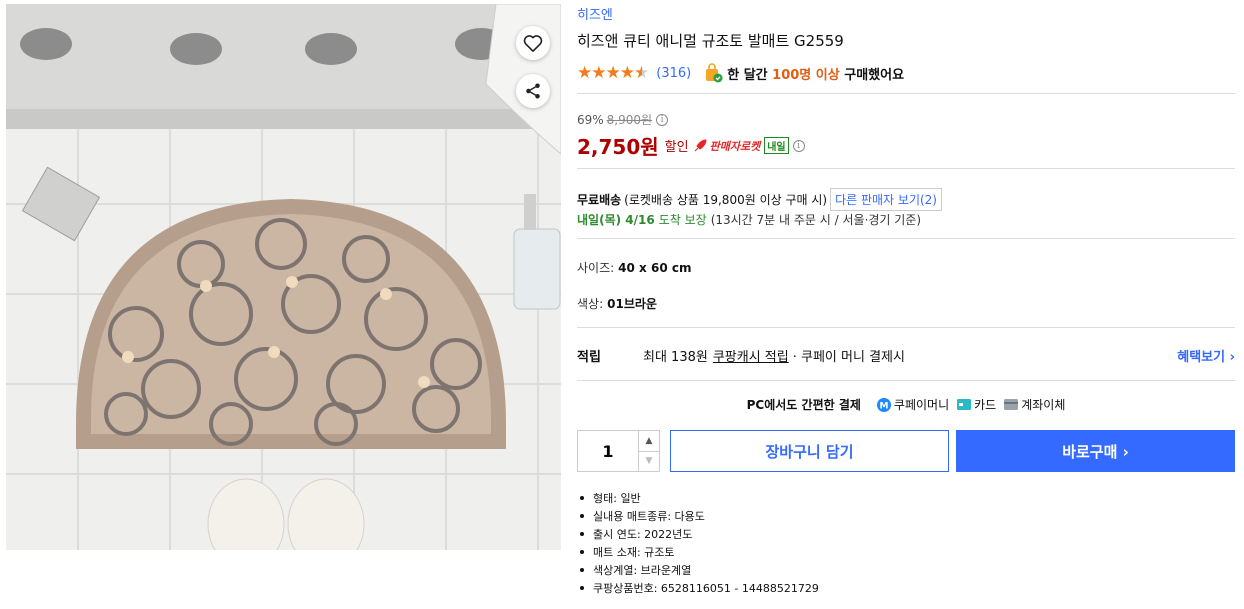 This screenshot has height=609, width=1244. I want to click on review-count-link: (316), so click(673, 73).